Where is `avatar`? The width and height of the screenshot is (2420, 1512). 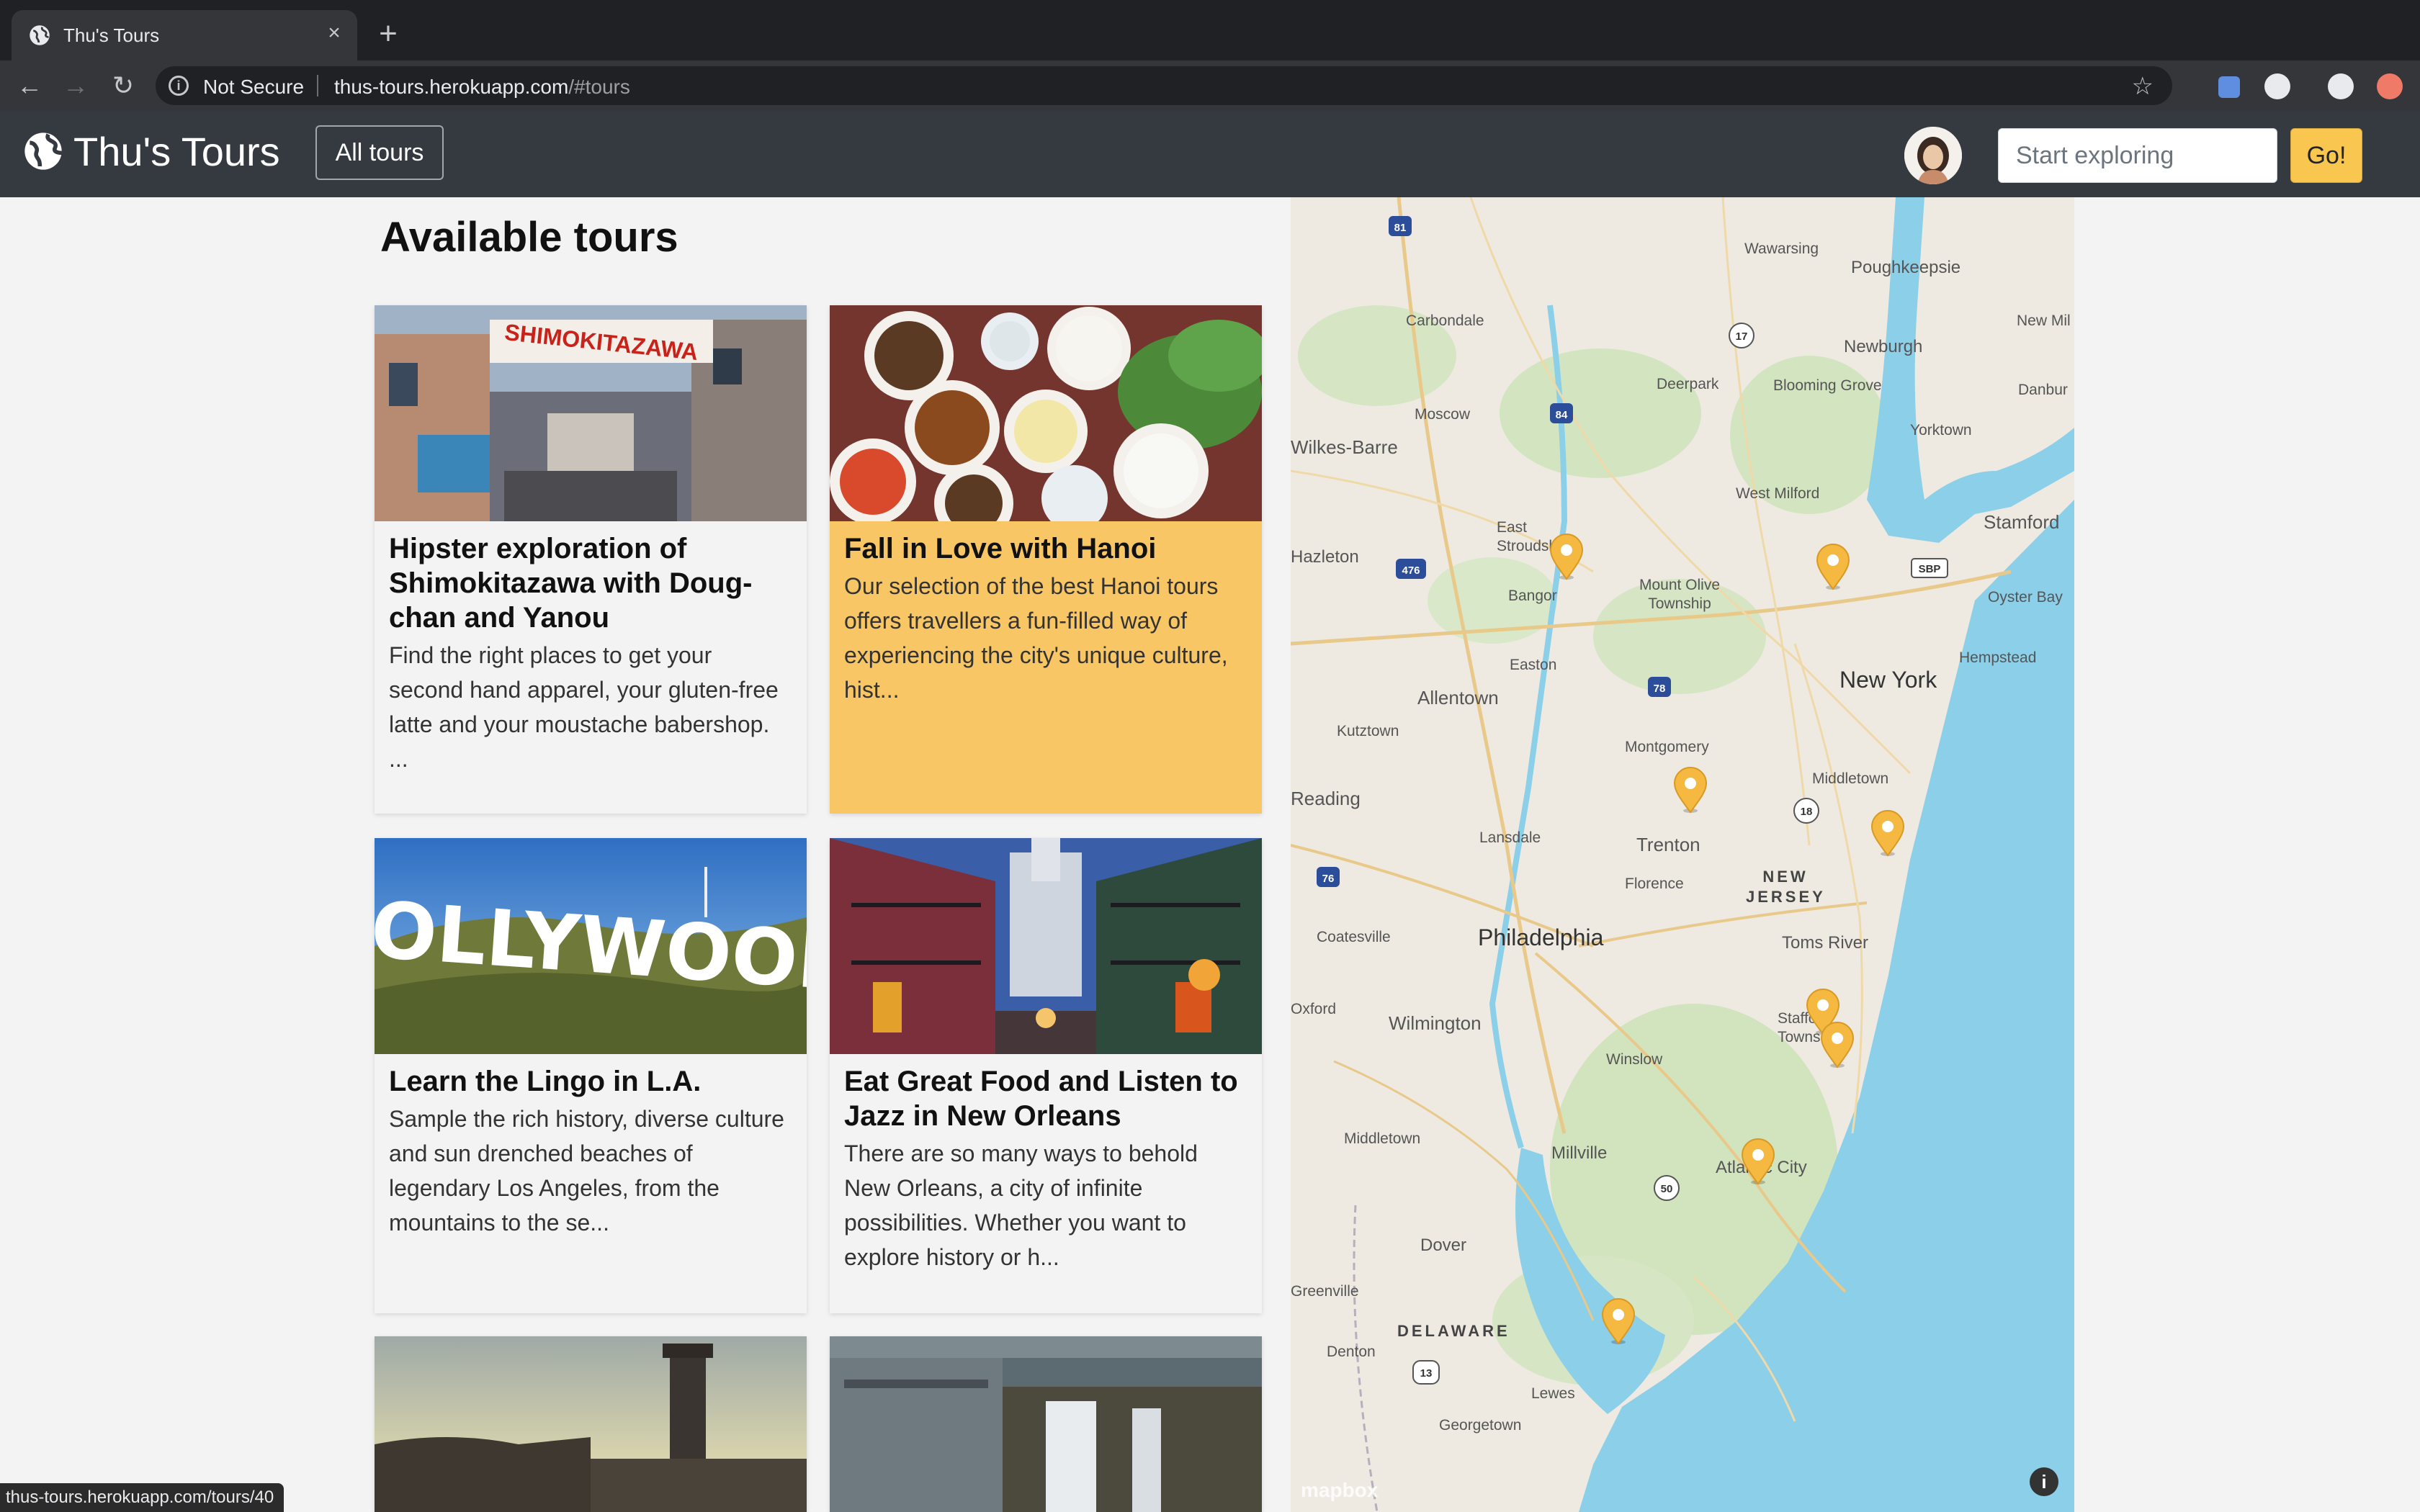
avatar is located at coordinates (1933, 155).